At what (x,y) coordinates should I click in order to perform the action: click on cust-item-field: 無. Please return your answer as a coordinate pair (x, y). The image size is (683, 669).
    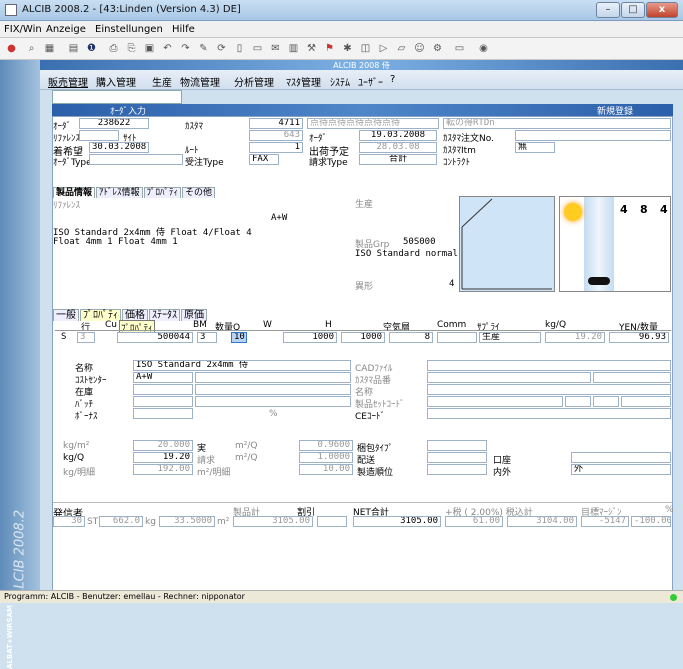
    Looking at the image, I should click on (535, 147).